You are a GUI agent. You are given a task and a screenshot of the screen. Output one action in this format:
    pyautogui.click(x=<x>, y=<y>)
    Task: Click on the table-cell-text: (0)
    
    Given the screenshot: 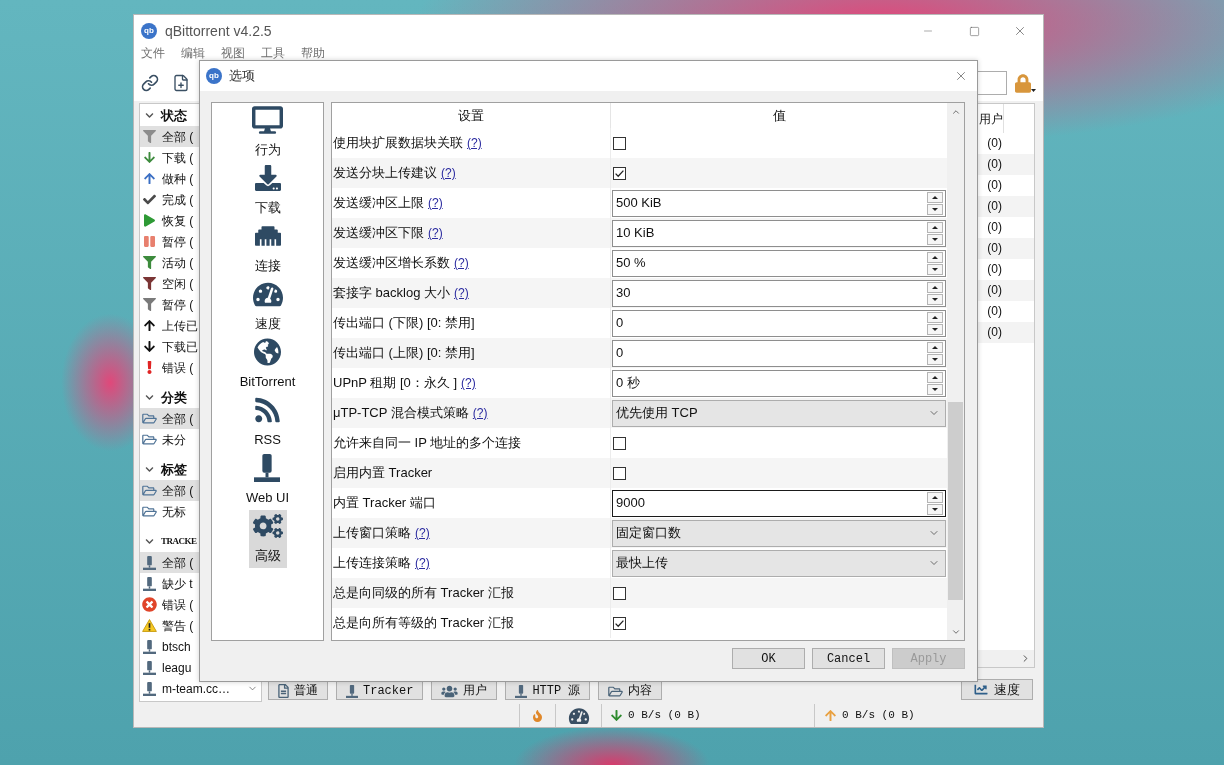 What is the action you would take?
    pyautogui.click(x=994, y=248)
    